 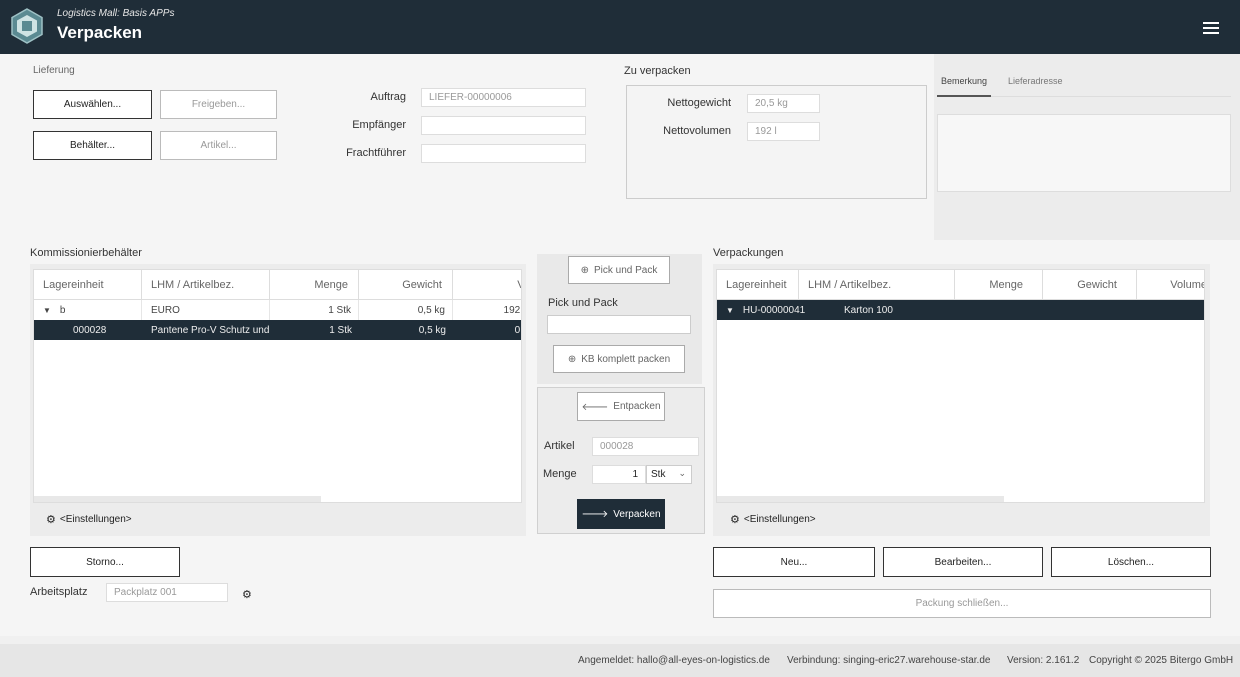 What do you see at coordinates (658, 474) in the screenshot?
I see `unit-select-value: Stk` at bounding box center [658, 474].